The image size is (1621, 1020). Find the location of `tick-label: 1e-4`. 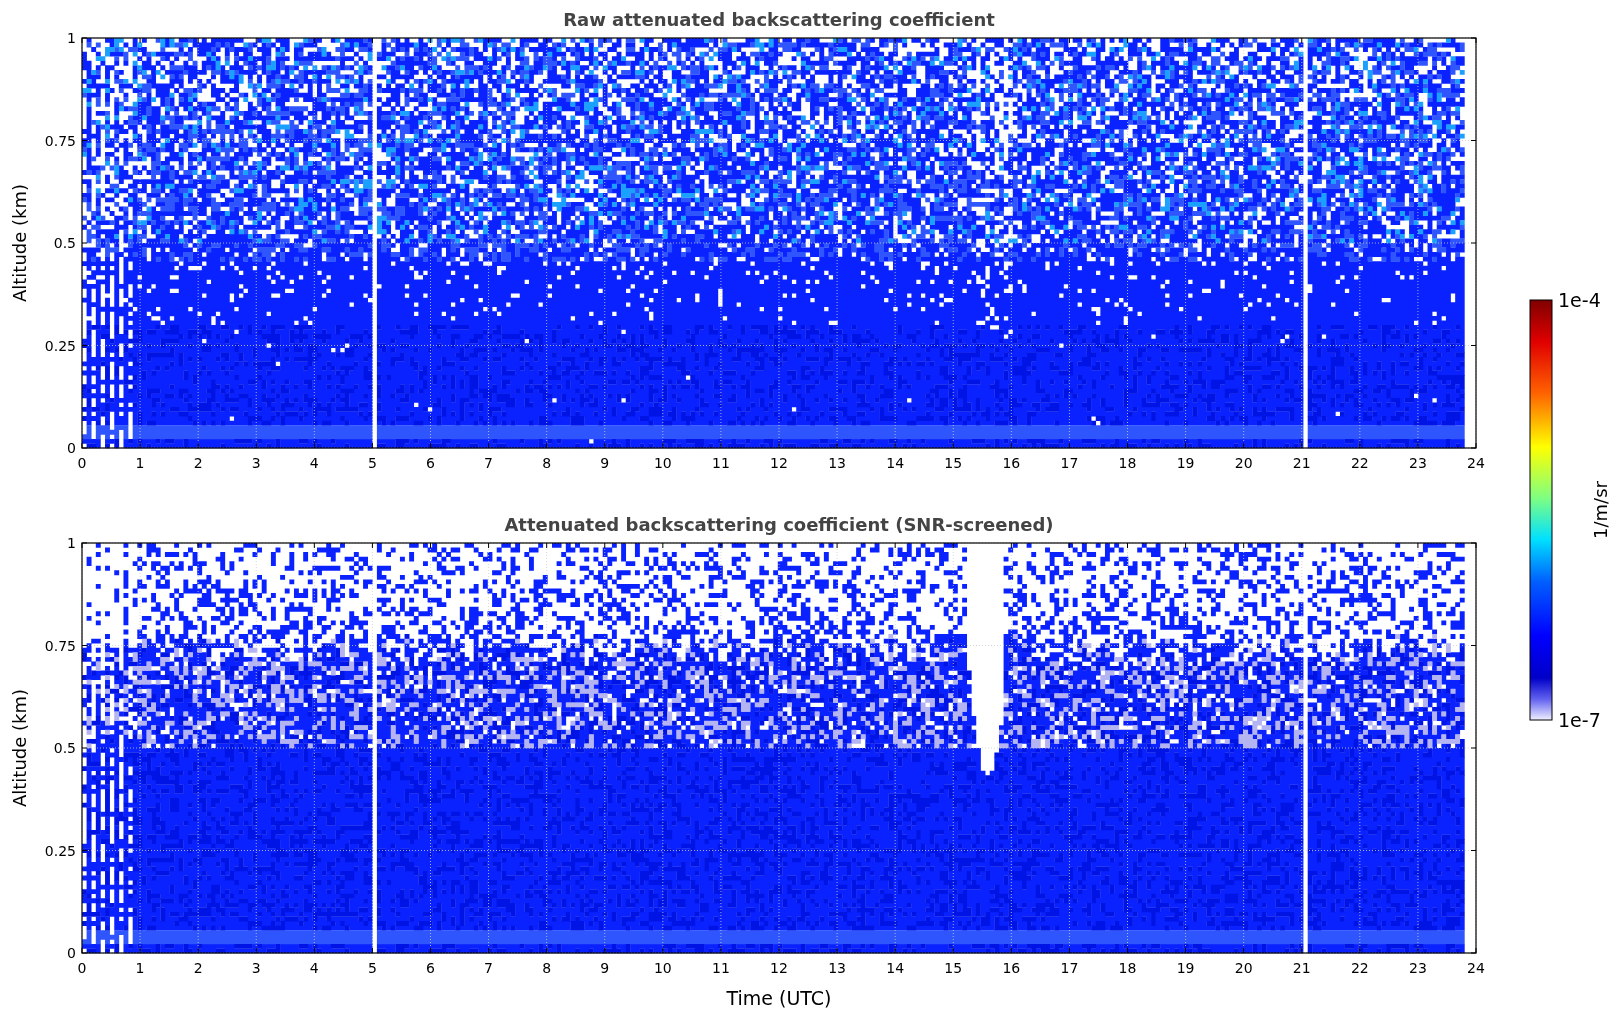

tick-label: 1e-4 is located at coordinates (1579, 300).